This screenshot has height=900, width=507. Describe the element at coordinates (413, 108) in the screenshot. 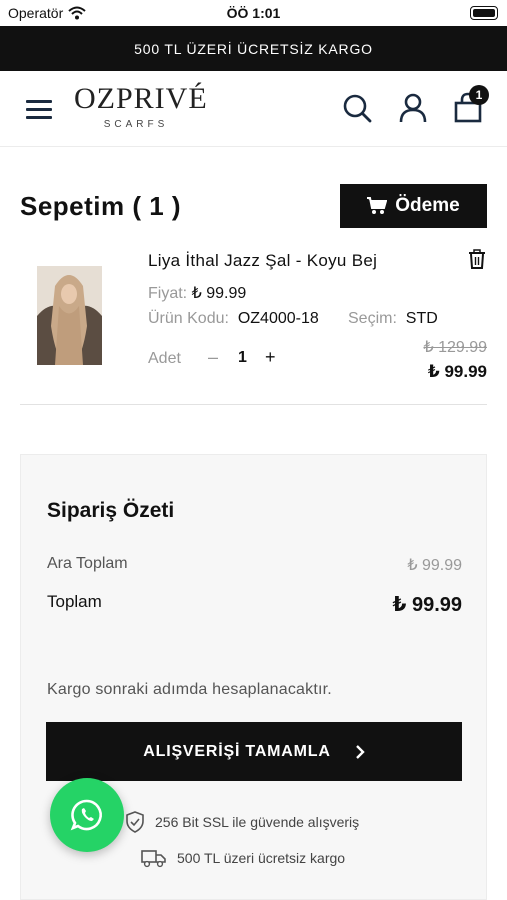

I see `user-icon` at that location.